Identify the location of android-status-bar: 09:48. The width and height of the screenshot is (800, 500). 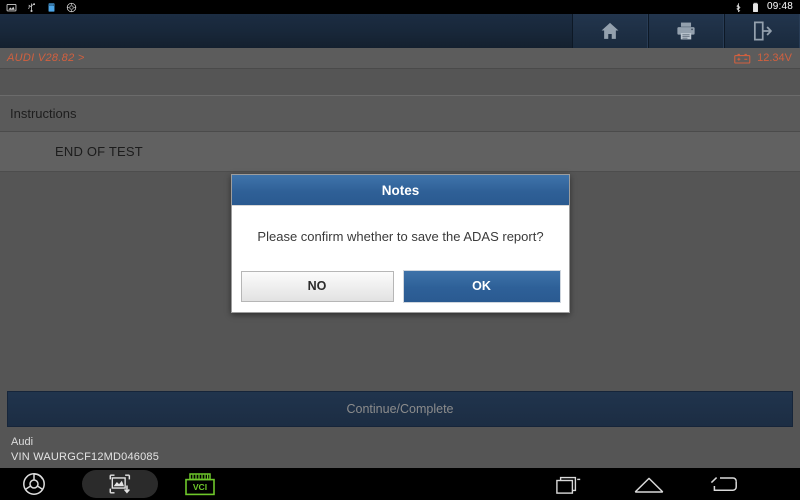
(400, 7).